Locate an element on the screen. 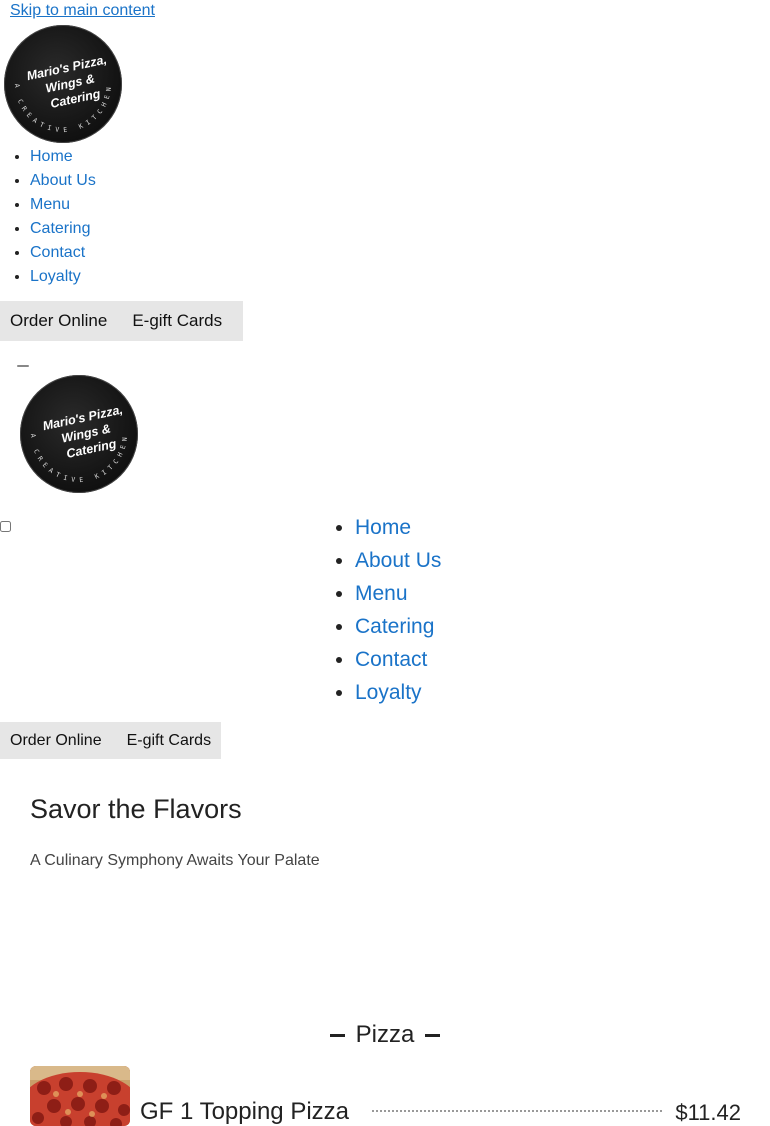 The image size is (770, 1126). mobile-nav-item-about: About Us is located at coordinates (398, 560).